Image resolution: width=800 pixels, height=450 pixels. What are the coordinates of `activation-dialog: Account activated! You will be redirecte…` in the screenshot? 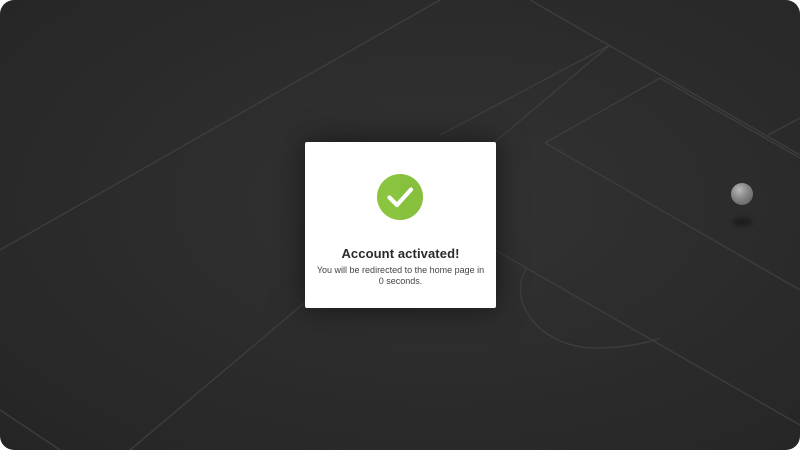 It's located at (400, 225).